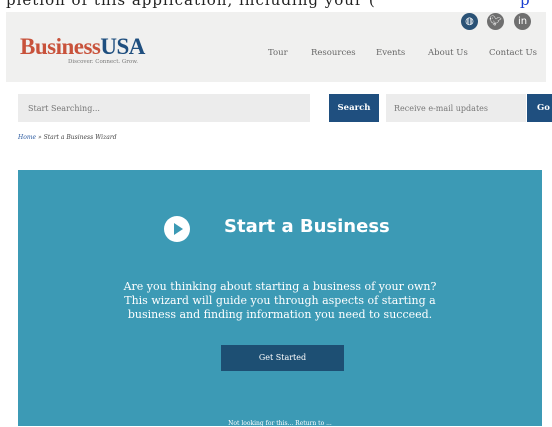 Image resolution: width=552 pixels, height=427 pixels. I want to click on play-icon, so click(177, 229).